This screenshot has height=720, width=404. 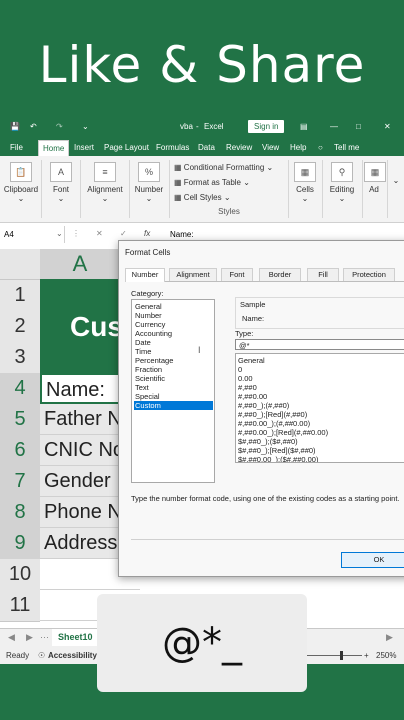 I want to click on tab-border: Border, so click(x=280, y=274).